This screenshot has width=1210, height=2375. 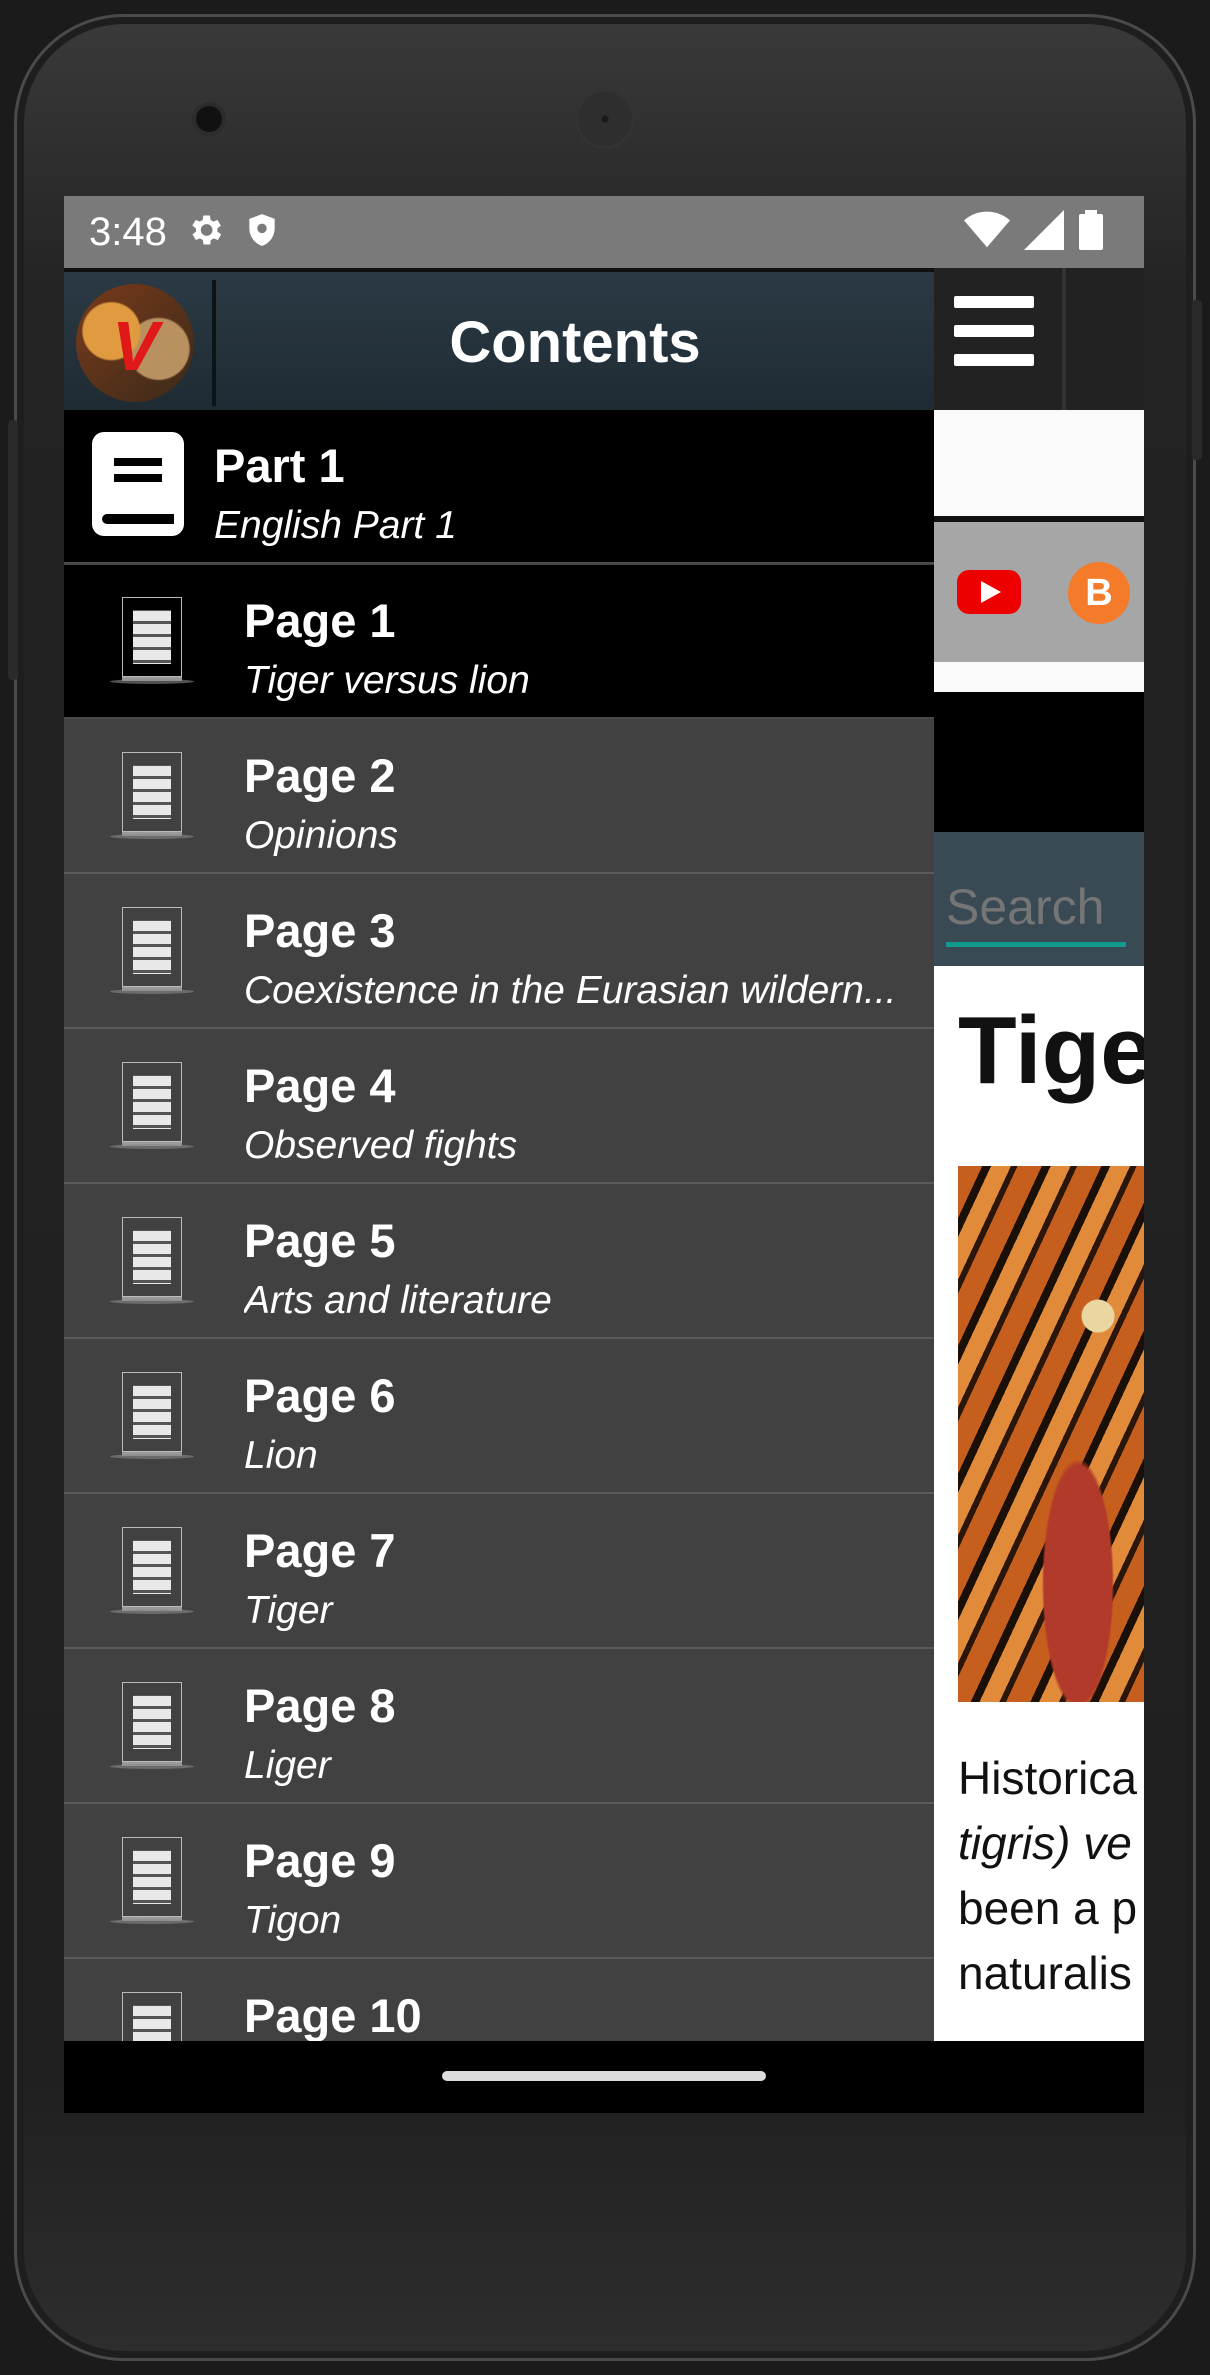 What do you see at coordinates (320, 930) in the screenshot?
I see `page-title: Page 3` at bounding box center [320, 930].